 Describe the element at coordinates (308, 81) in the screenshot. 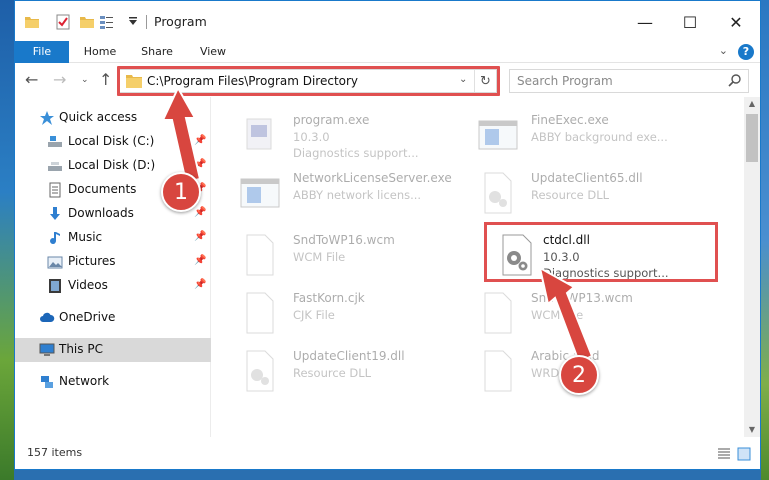

I see `address-highlight-box` at that location.